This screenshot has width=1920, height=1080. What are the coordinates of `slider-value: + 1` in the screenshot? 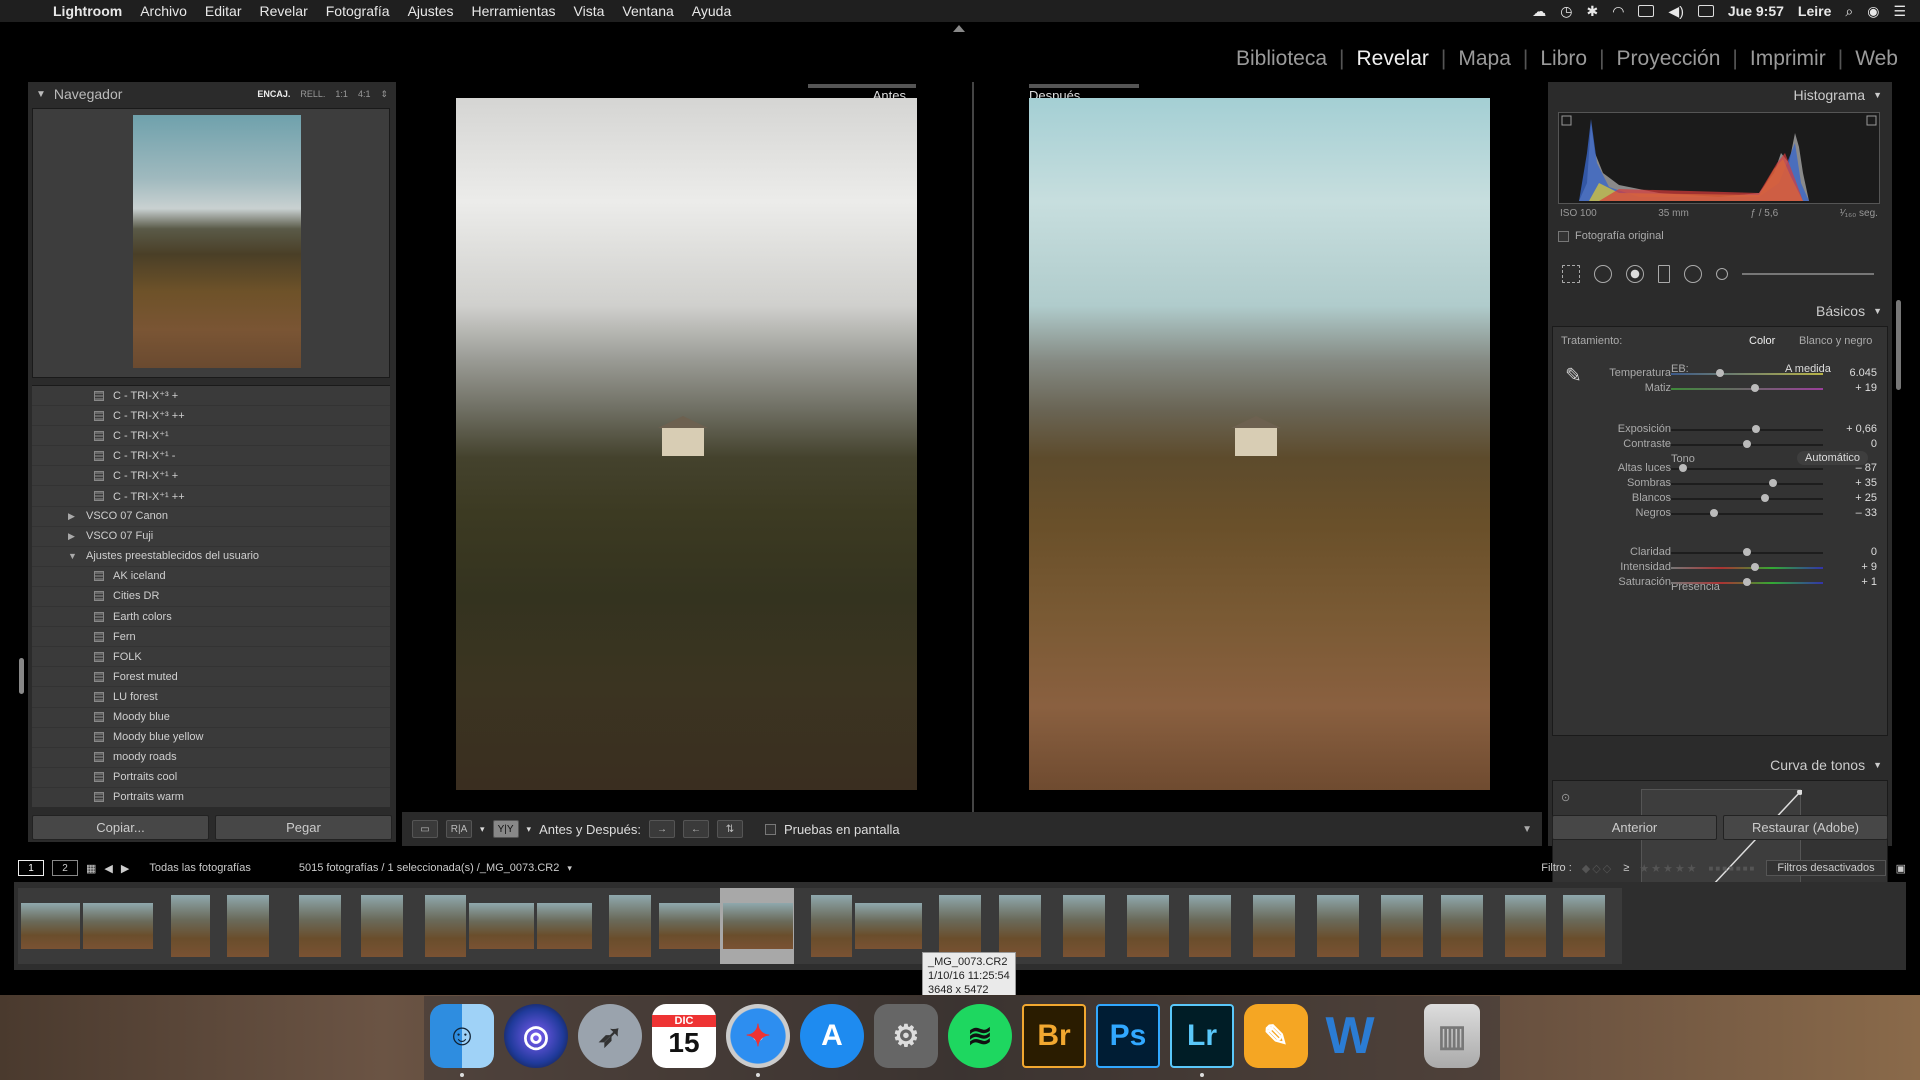 It's located at (1857, 582).